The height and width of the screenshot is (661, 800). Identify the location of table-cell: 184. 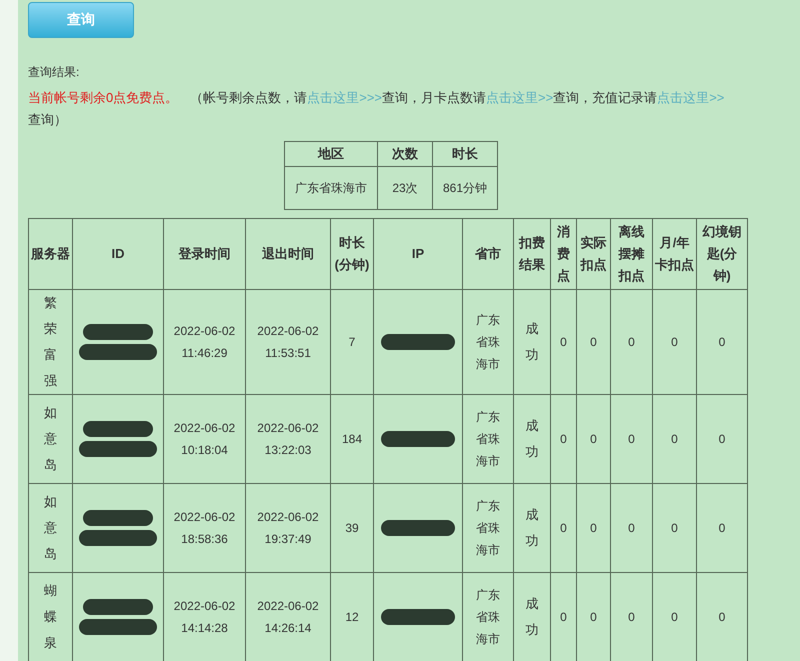
(352, 439).